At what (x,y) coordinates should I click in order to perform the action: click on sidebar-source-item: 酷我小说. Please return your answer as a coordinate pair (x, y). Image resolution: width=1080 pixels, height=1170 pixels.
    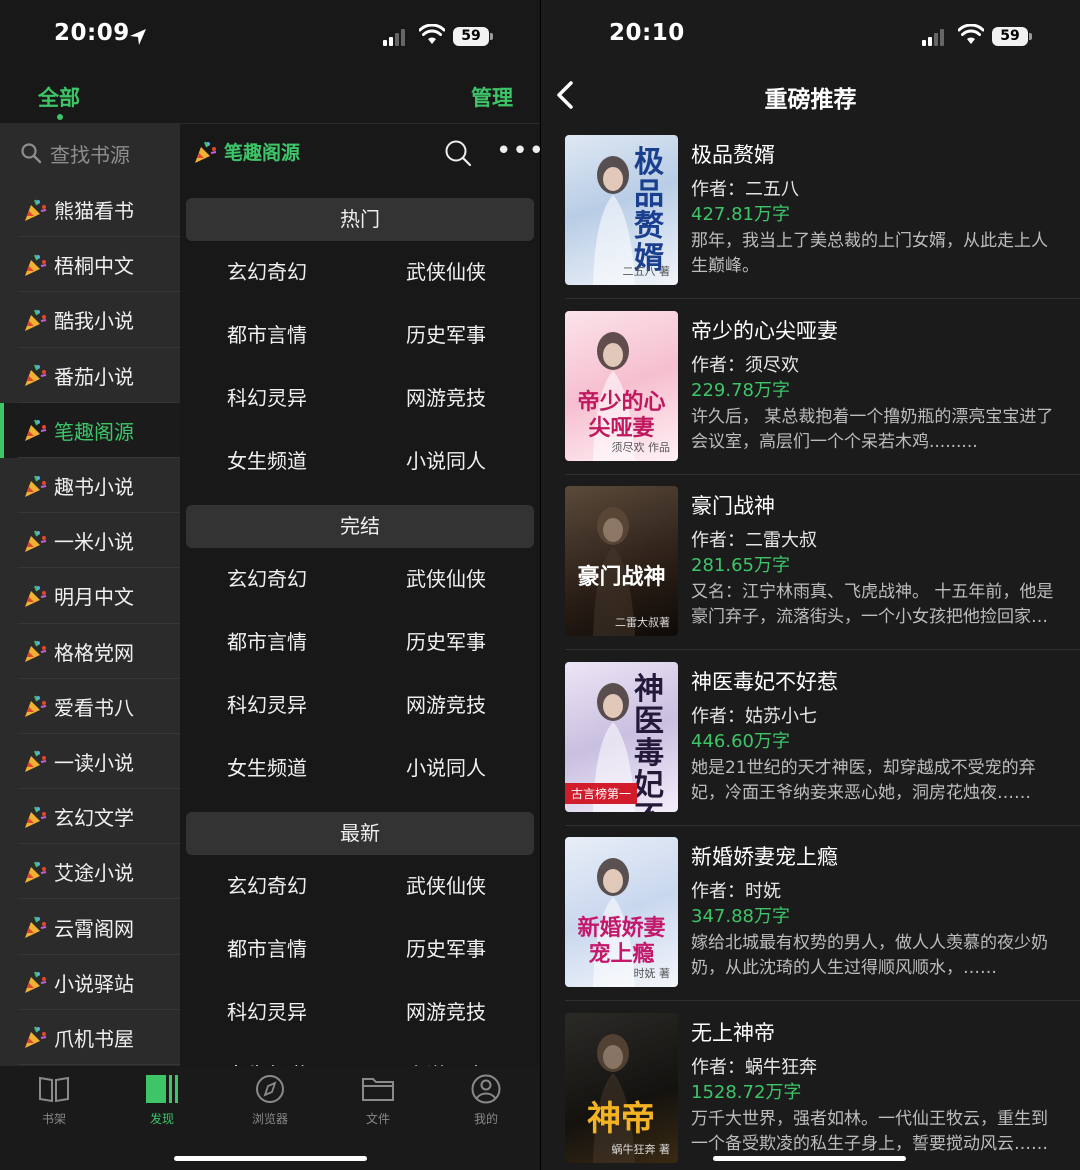
    Looking at the image, I should click on (90, 320).